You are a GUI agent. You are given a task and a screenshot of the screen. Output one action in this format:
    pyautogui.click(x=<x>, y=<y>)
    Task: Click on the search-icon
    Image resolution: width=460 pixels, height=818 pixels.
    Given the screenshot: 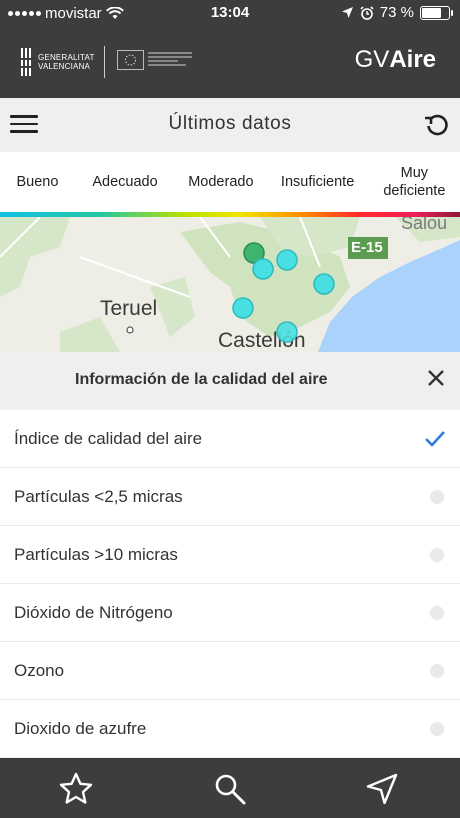 What is the action you would take?
    pyautogui.click(x=230, y=789)
    